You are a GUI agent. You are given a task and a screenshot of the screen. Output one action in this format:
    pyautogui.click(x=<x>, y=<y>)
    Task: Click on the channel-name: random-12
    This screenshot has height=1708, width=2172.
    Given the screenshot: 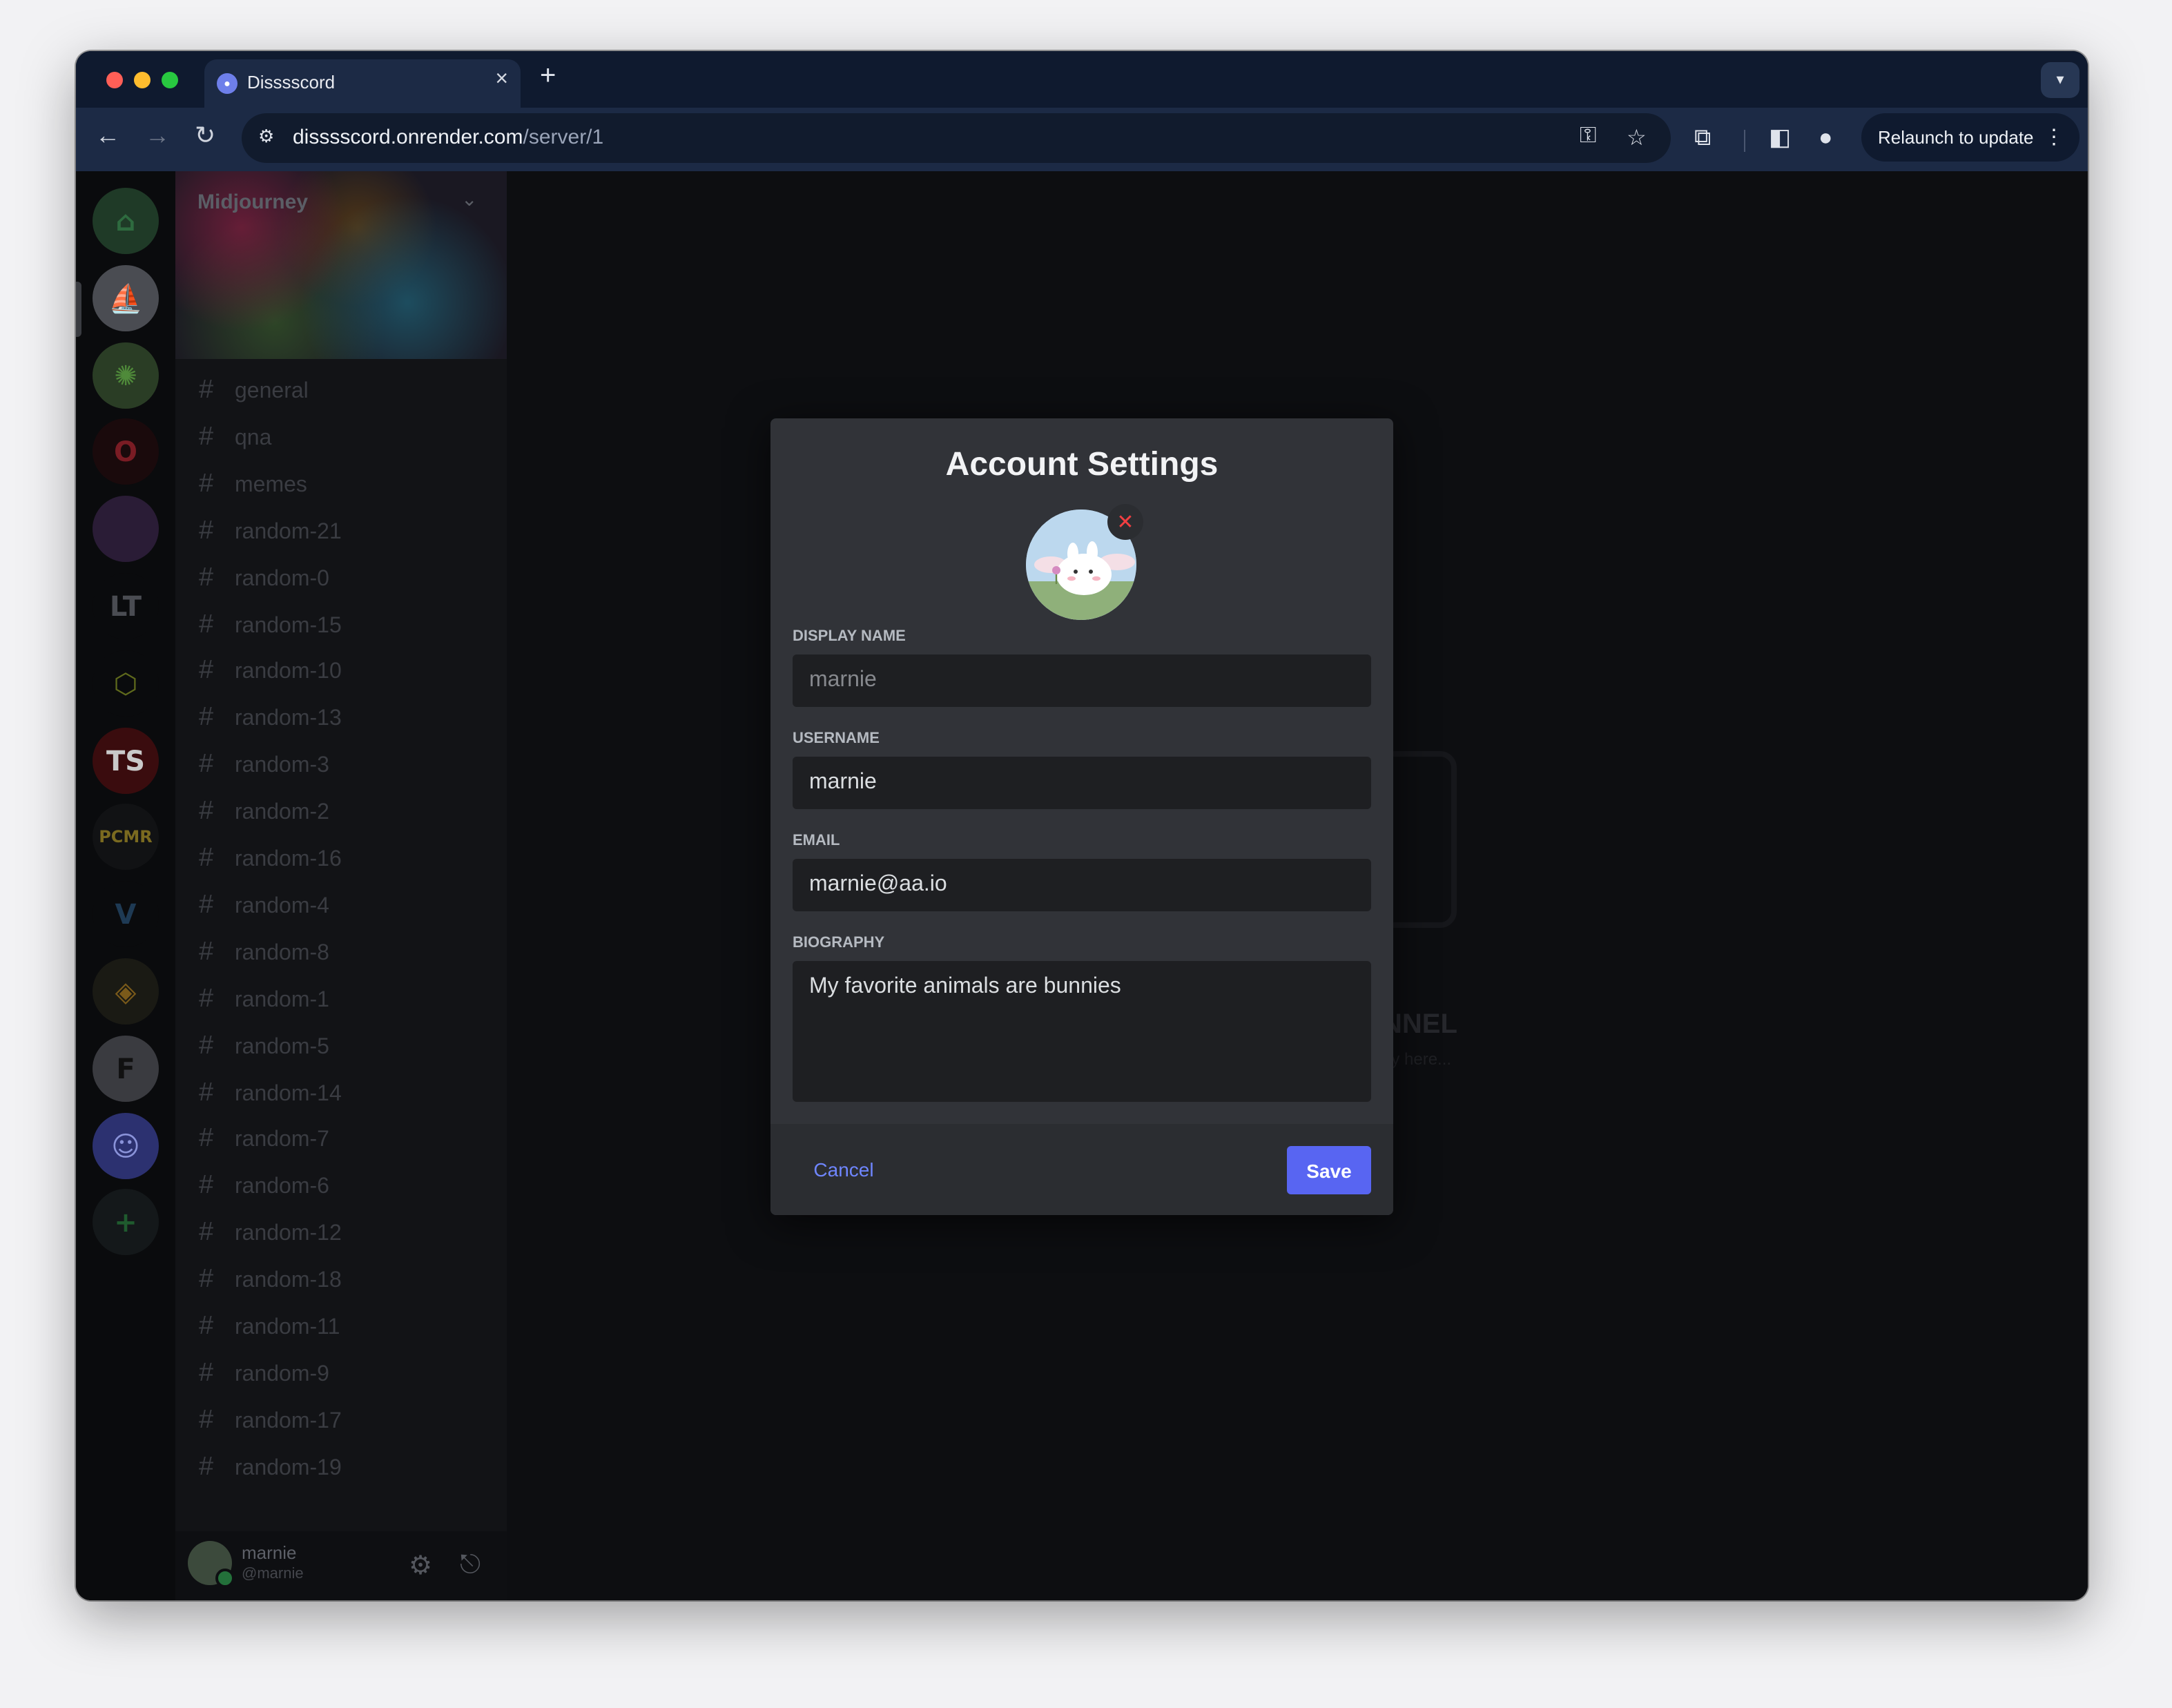 What is the action you would take?
    pyautogui.click(x=288, y=1234)
    